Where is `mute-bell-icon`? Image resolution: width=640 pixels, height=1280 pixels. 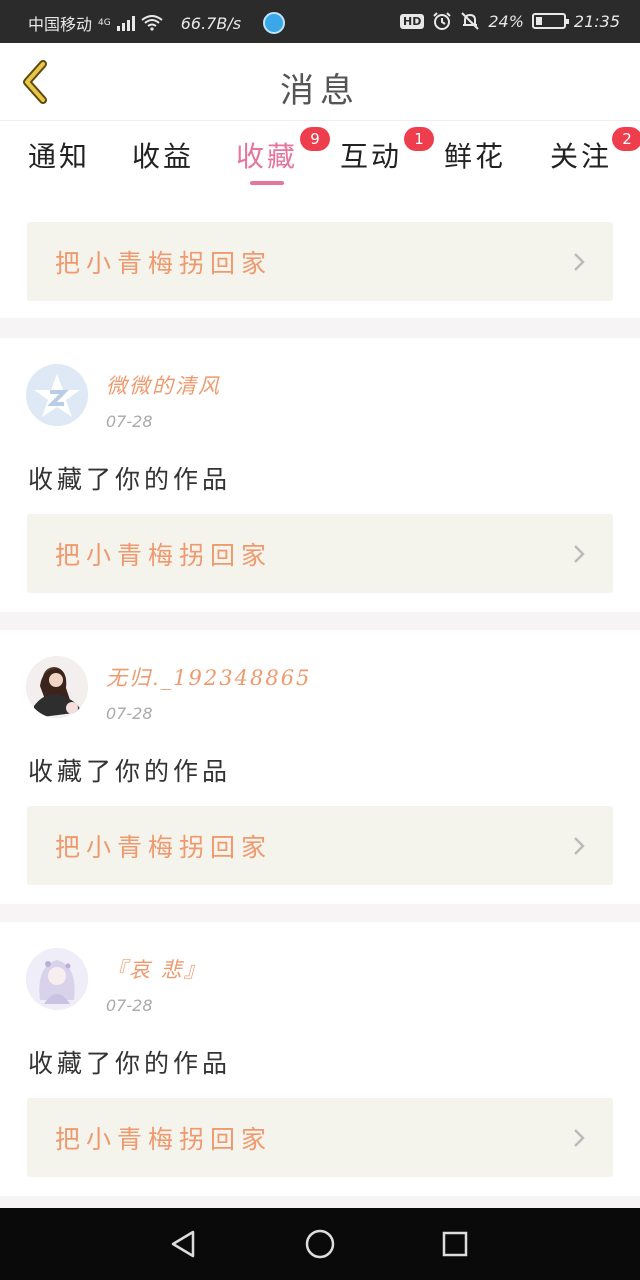 mute-bell-icon is located at coordinates (470, 21).